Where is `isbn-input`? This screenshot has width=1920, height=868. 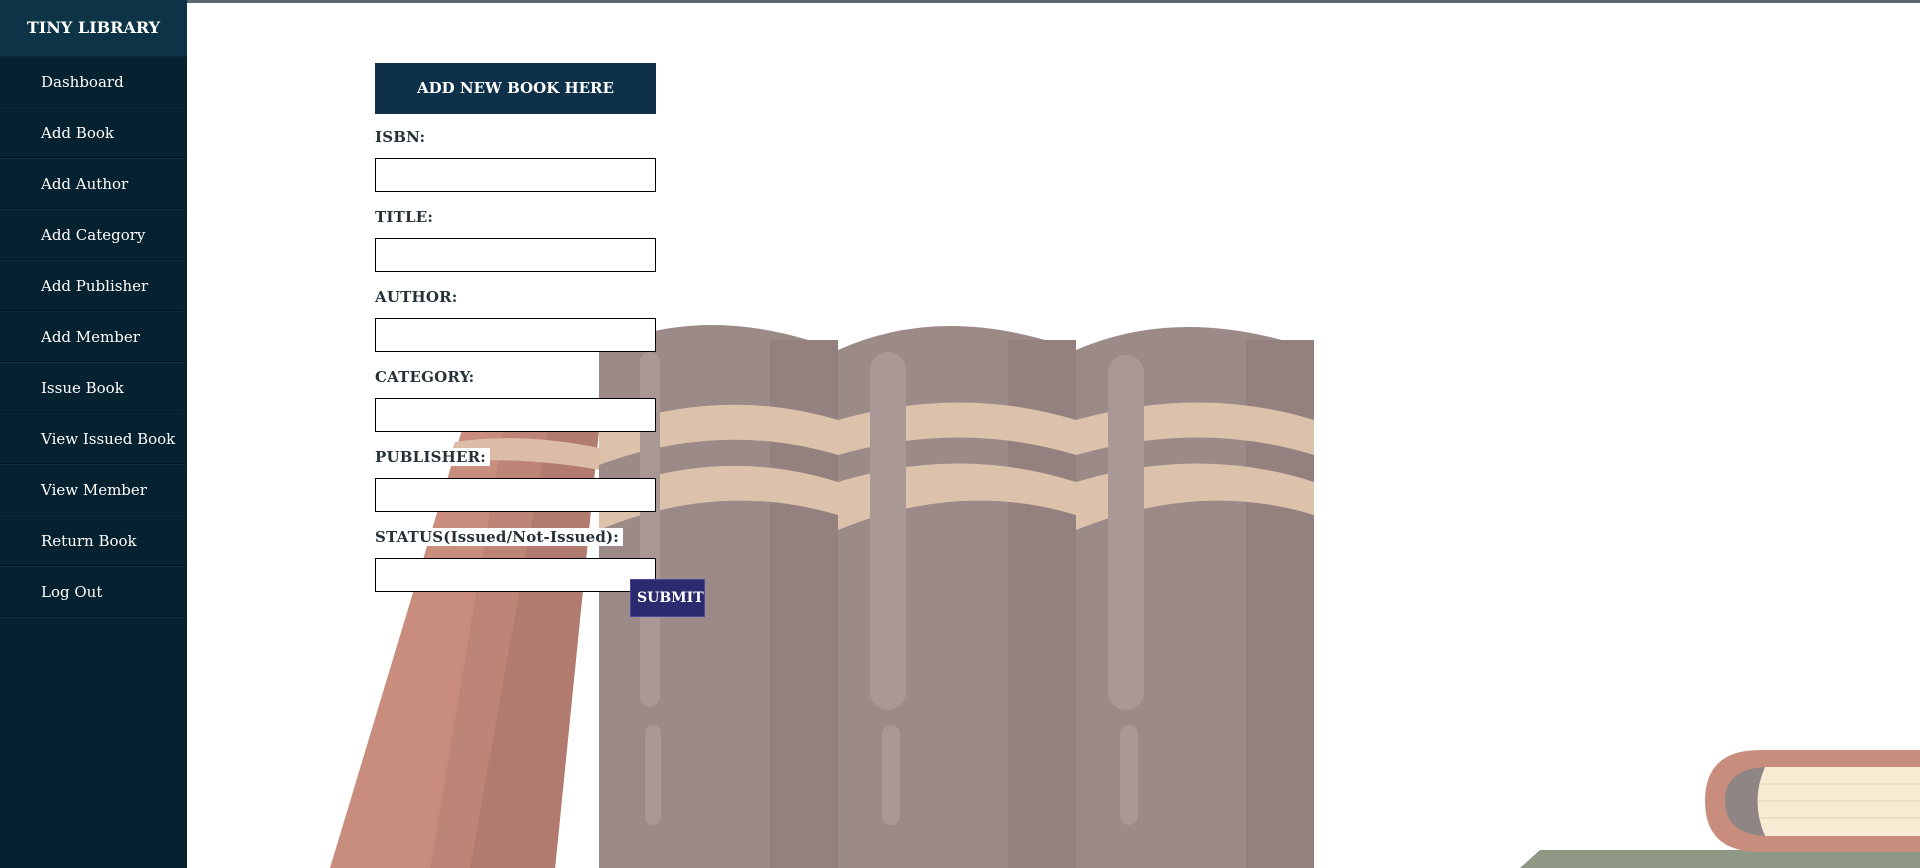
isbn-input is located at coordinates (515, 175).